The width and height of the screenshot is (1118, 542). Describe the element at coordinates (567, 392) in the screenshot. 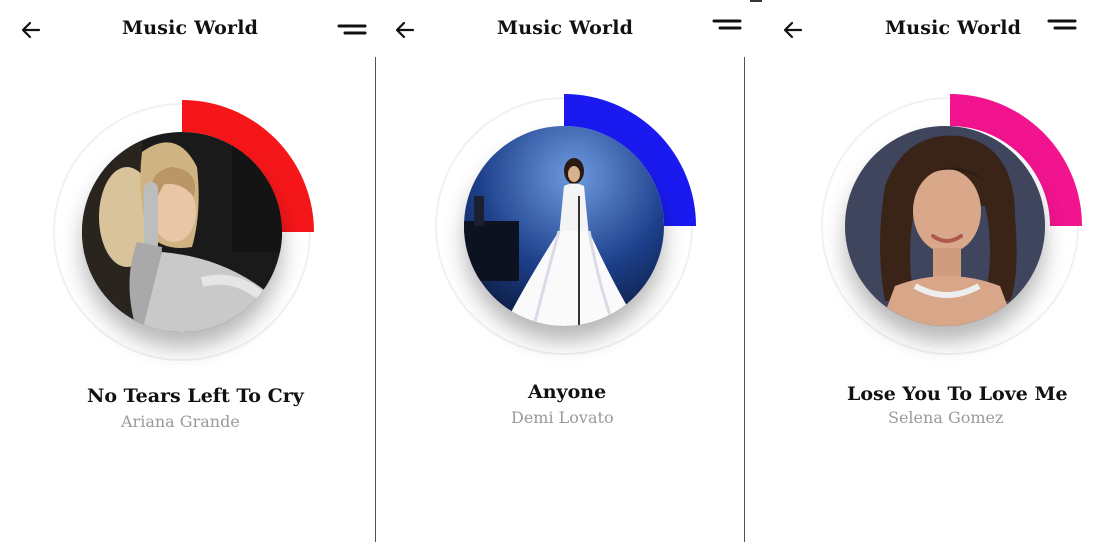

I see `song-title: Anyone` at that location.